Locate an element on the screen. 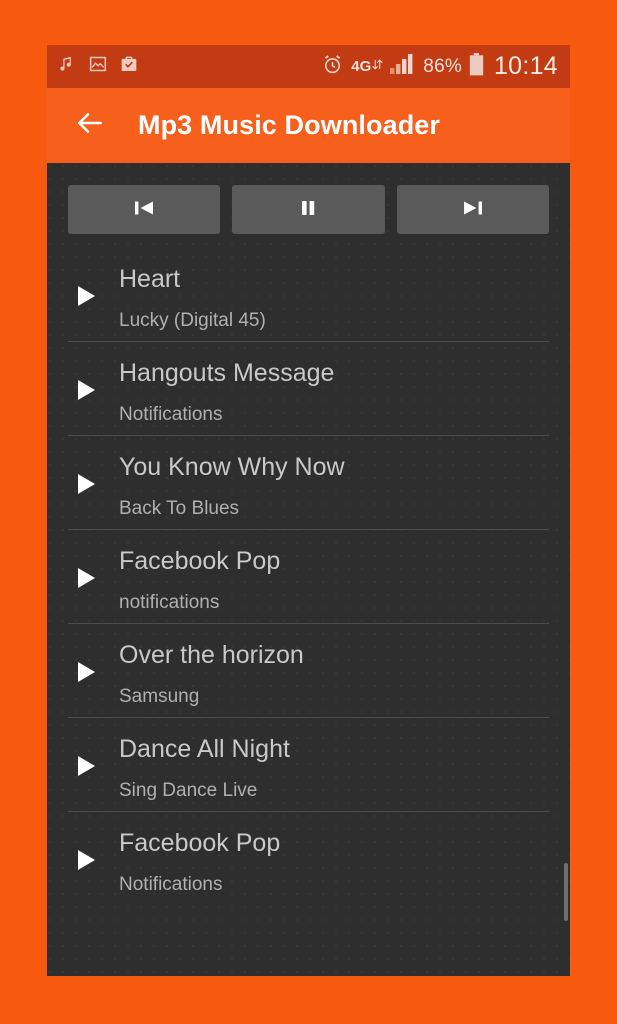 This screenshot has height=1024, width=617. track-row: Hangouts Message Notifications is located at coordinates (308, 389).